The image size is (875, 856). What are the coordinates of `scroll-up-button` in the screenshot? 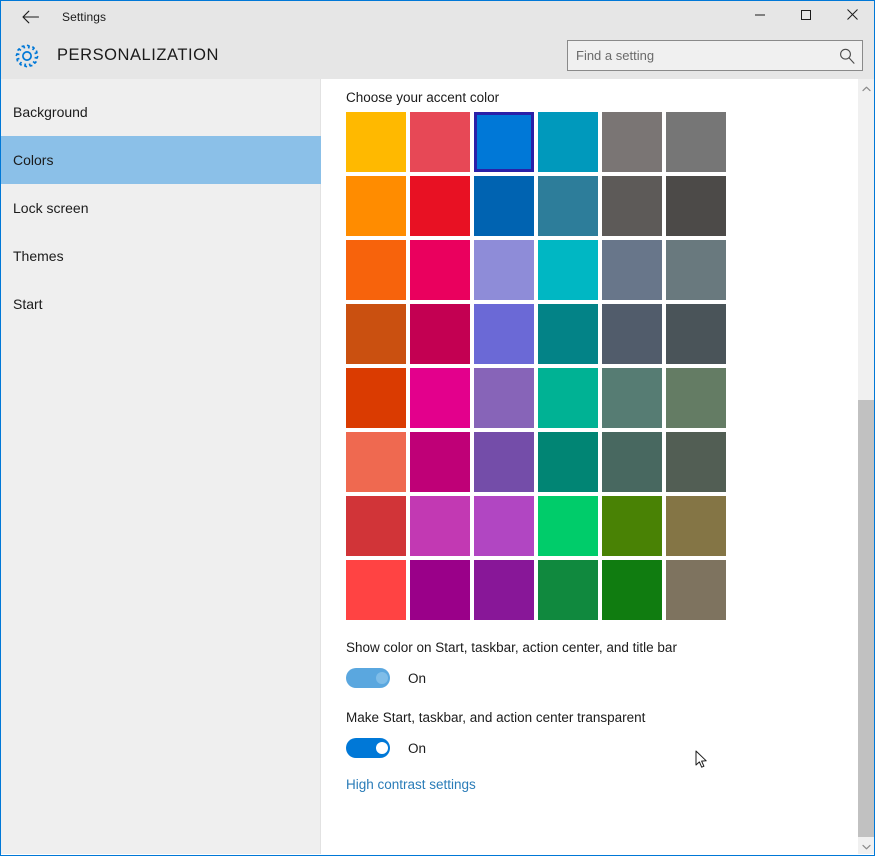 It's located at (866, 87).